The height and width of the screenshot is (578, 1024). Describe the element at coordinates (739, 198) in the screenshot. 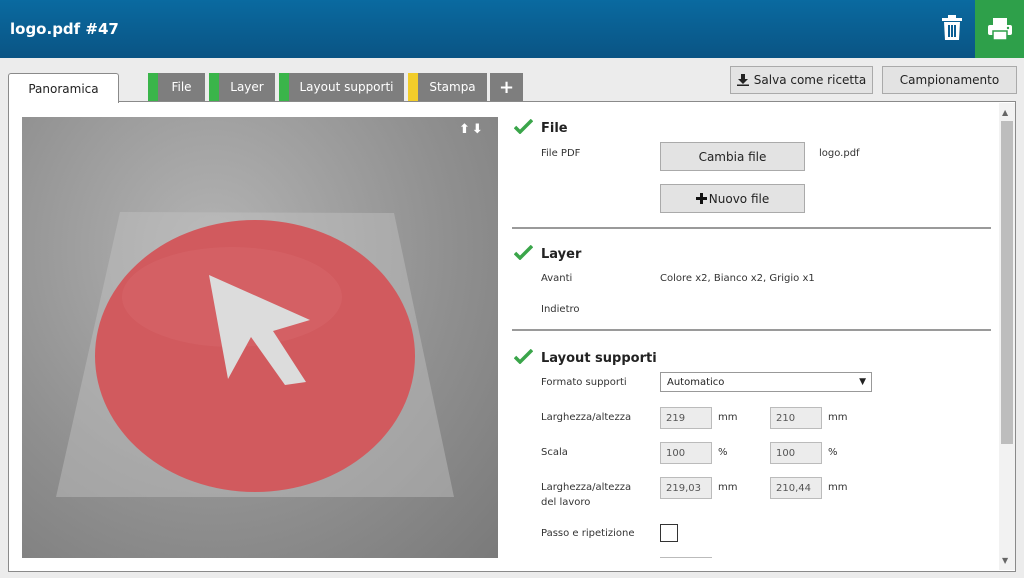

I see `new-file-label: Nuovo file` at that location.